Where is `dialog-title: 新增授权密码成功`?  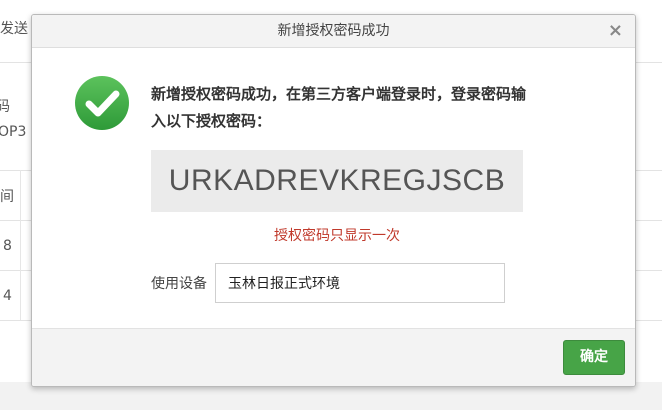
dialog-title: 新增授权密码成功 is located at coordinates (333, 31).